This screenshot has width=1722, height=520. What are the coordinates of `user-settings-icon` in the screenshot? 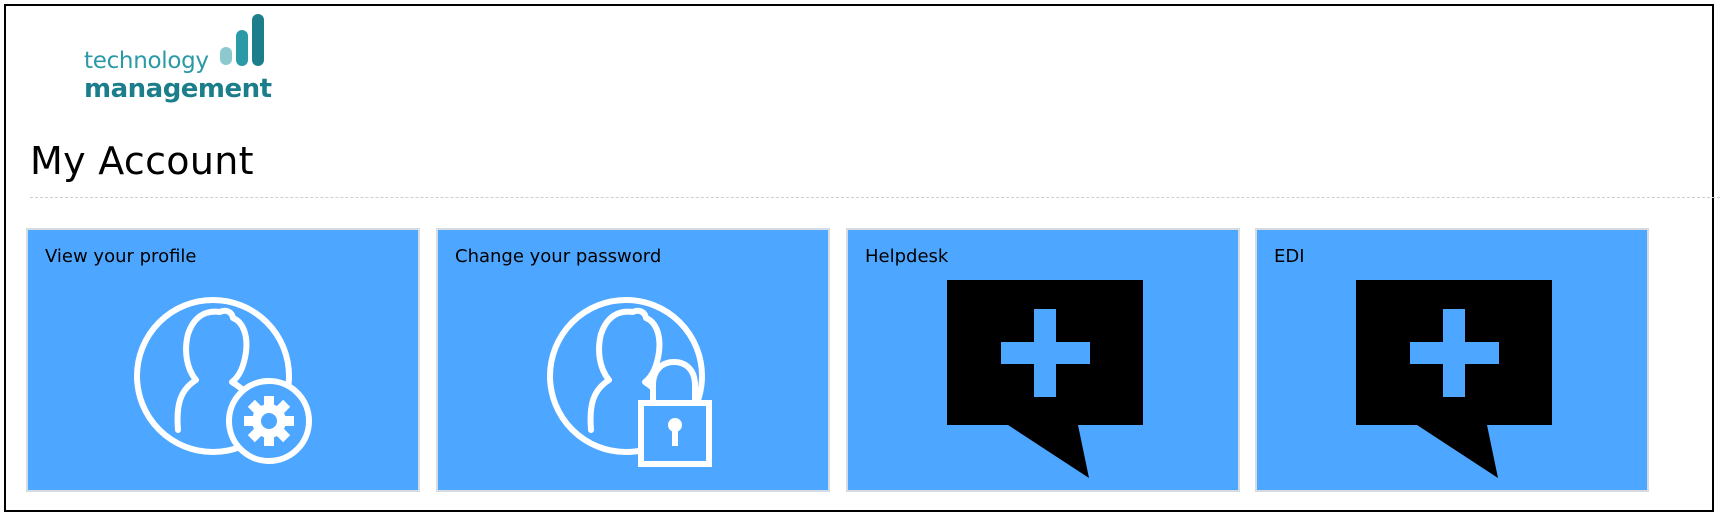 It's located at (223, 380).